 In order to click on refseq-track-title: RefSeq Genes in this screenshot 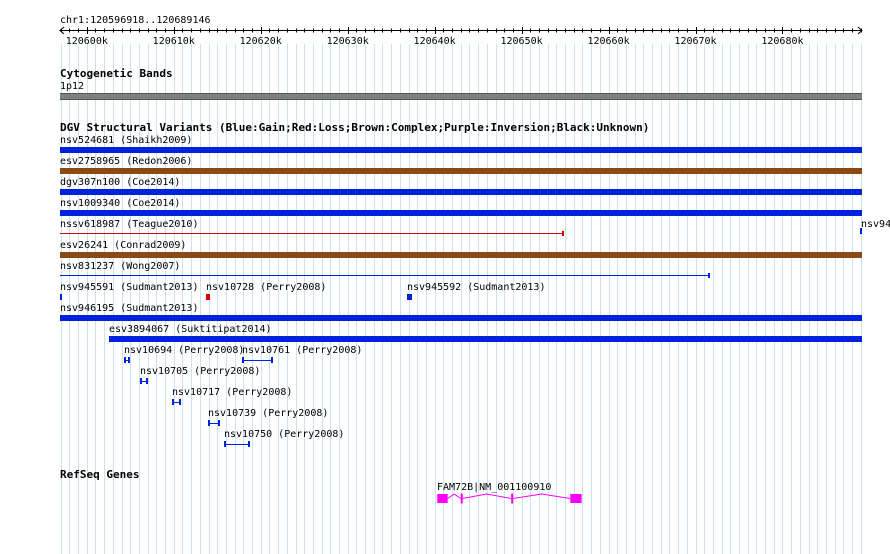, I will do `click(100, 474)`.